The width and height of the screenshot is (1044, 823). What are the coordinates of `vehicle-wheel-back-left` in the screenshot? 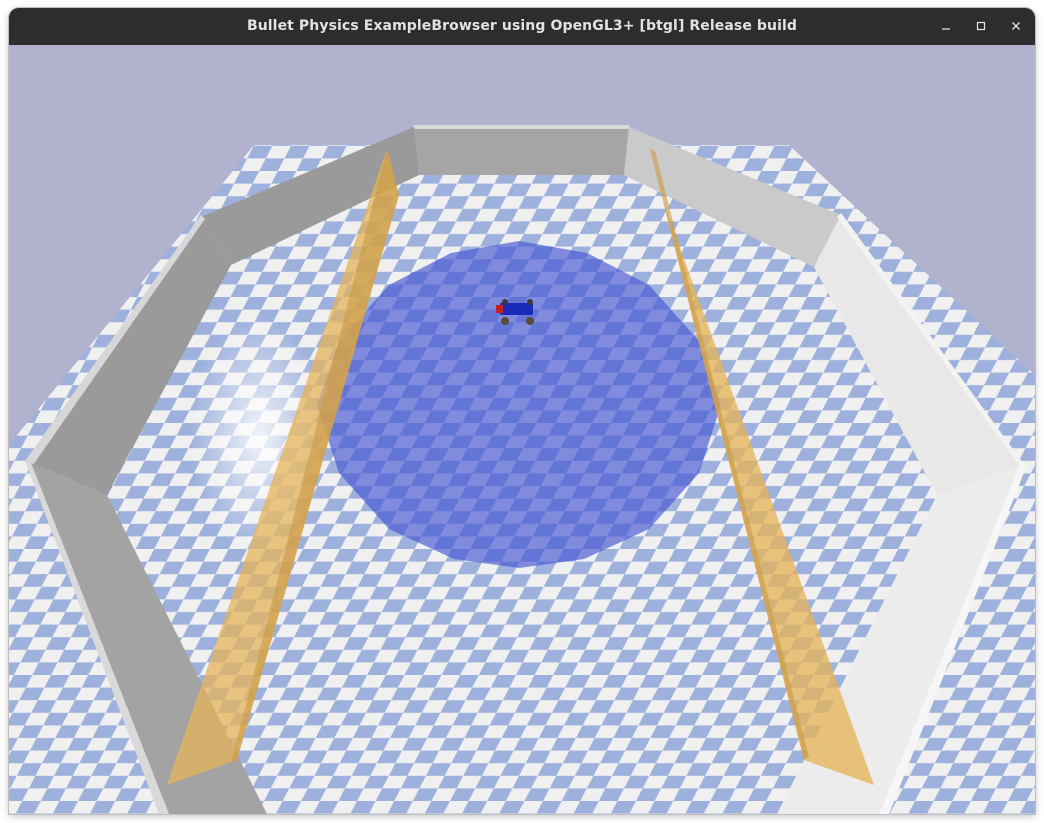 It's located at (505, 302).